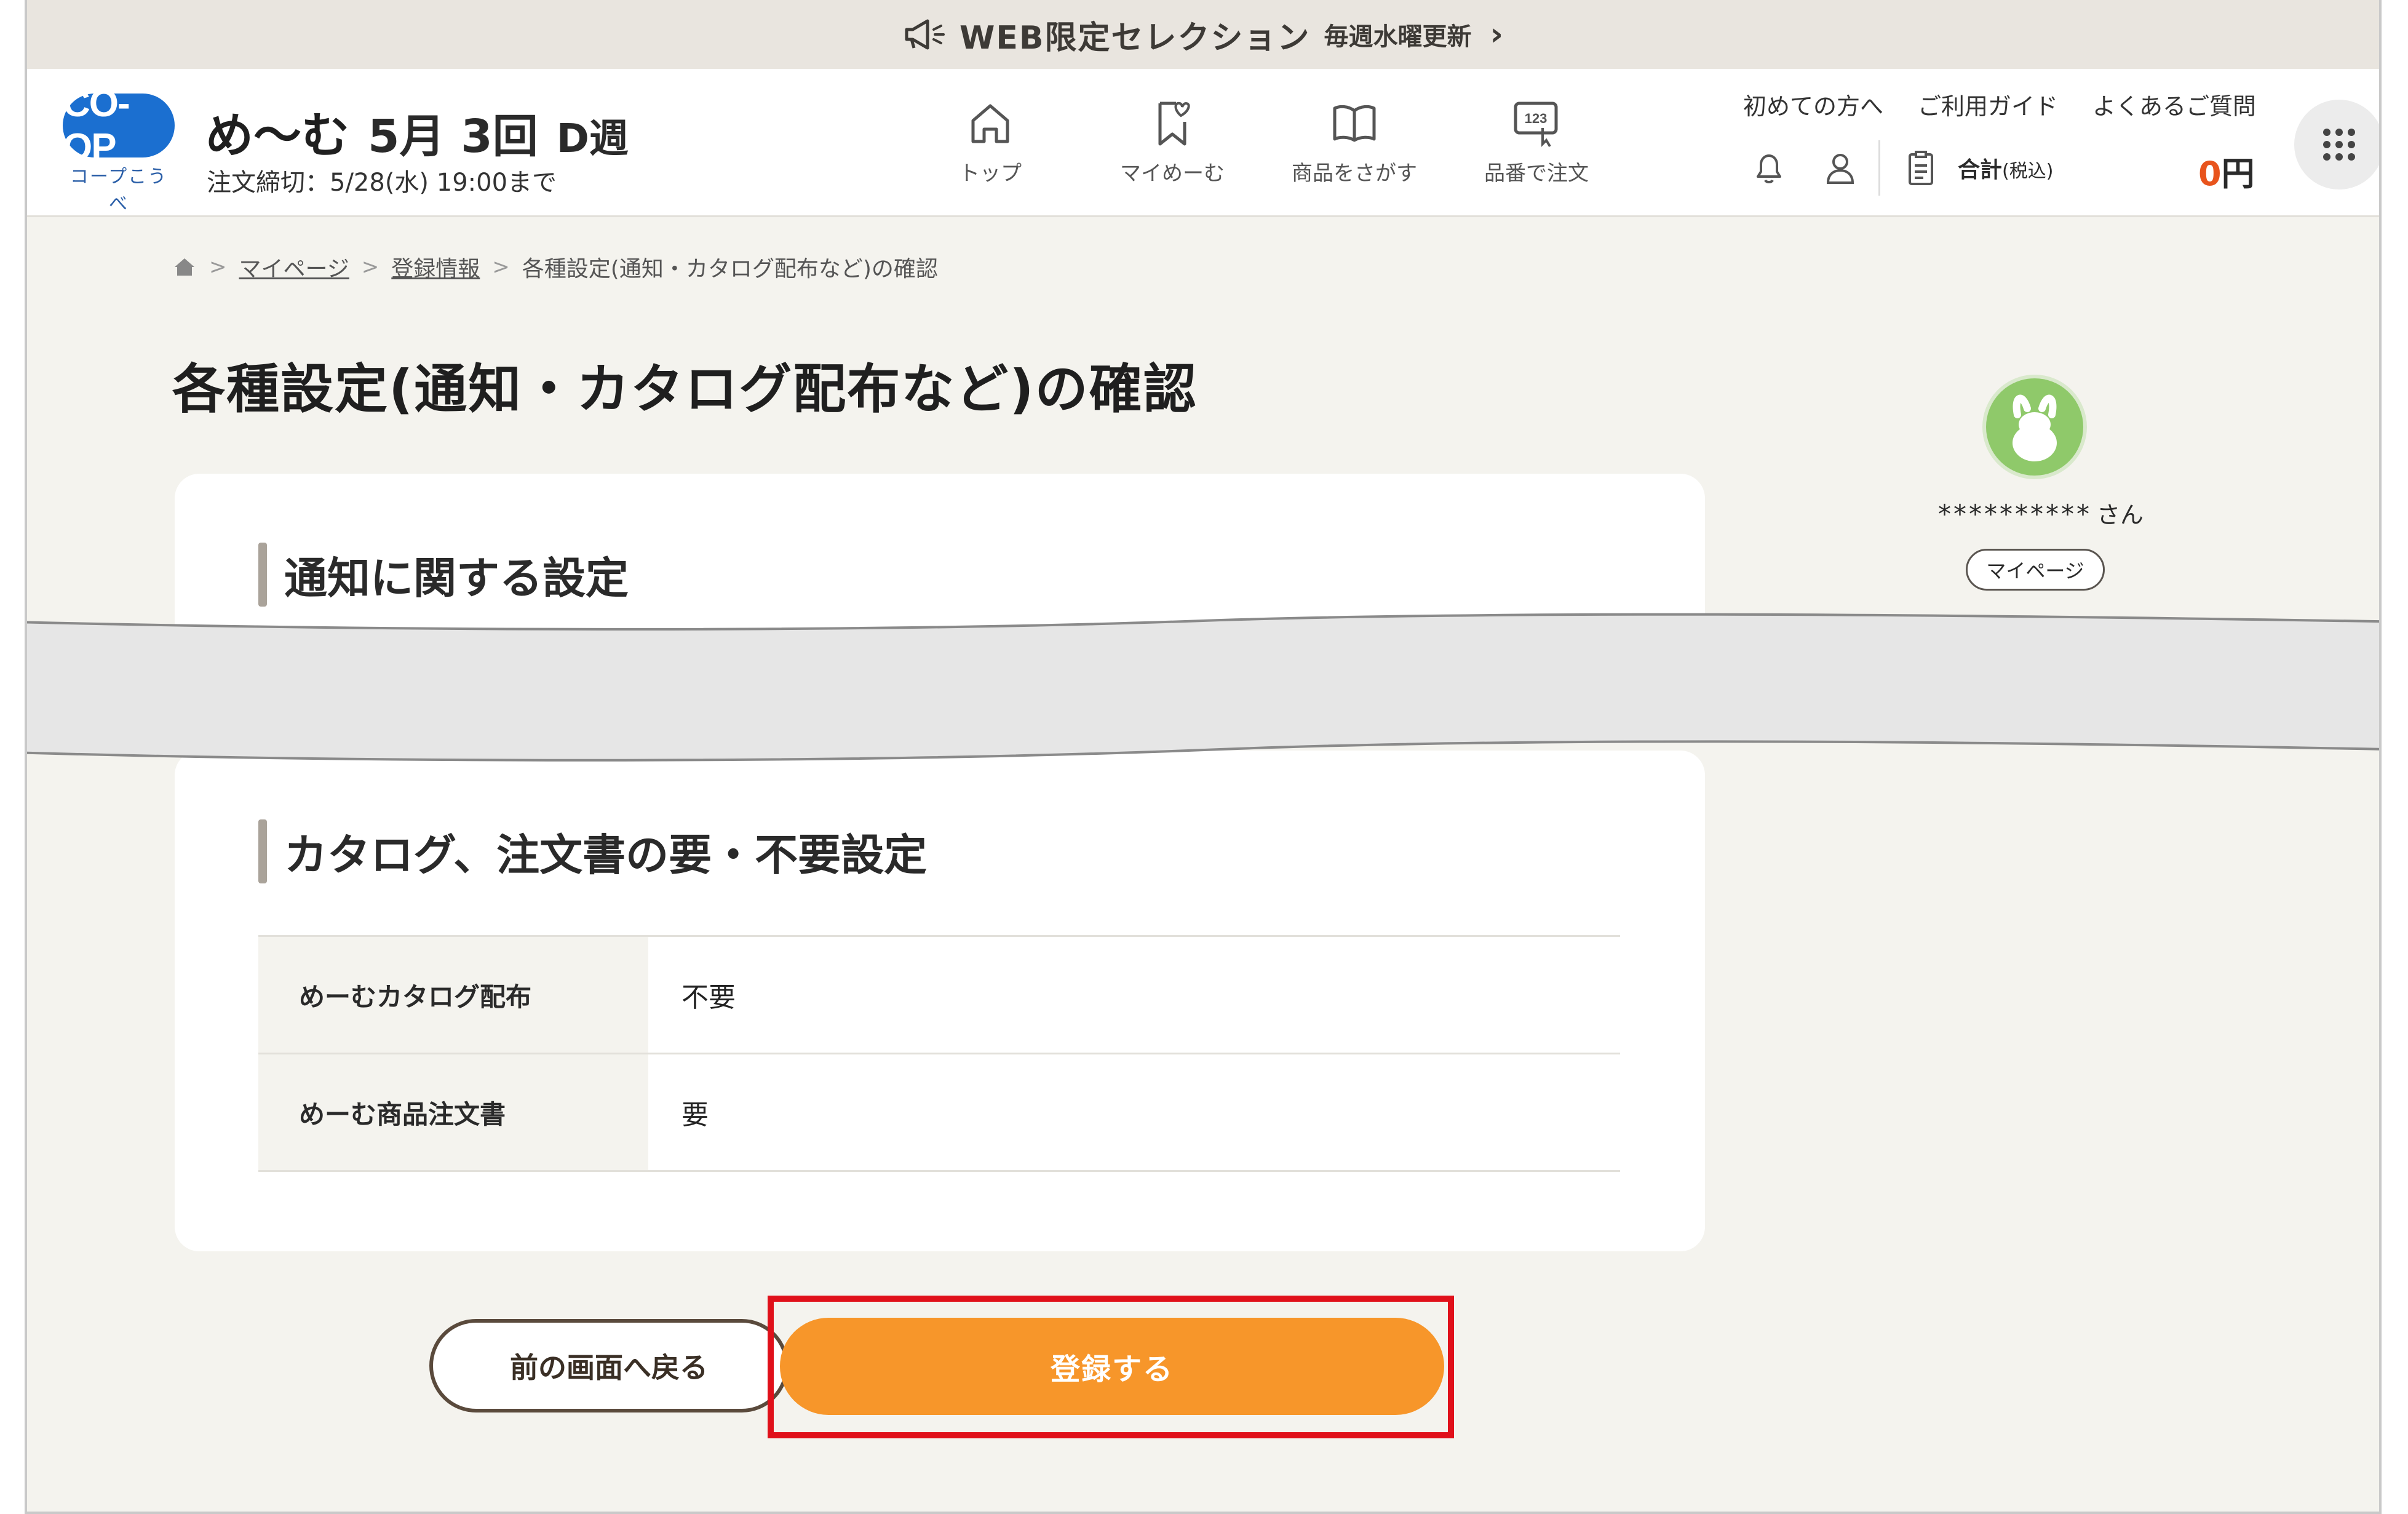 The height and width of the screenshot is (1514, 2408). What do you see at coordinates (1536, 119) in the screenshot?
I see `svg-text: 123` at bounding box center [1536, 119].